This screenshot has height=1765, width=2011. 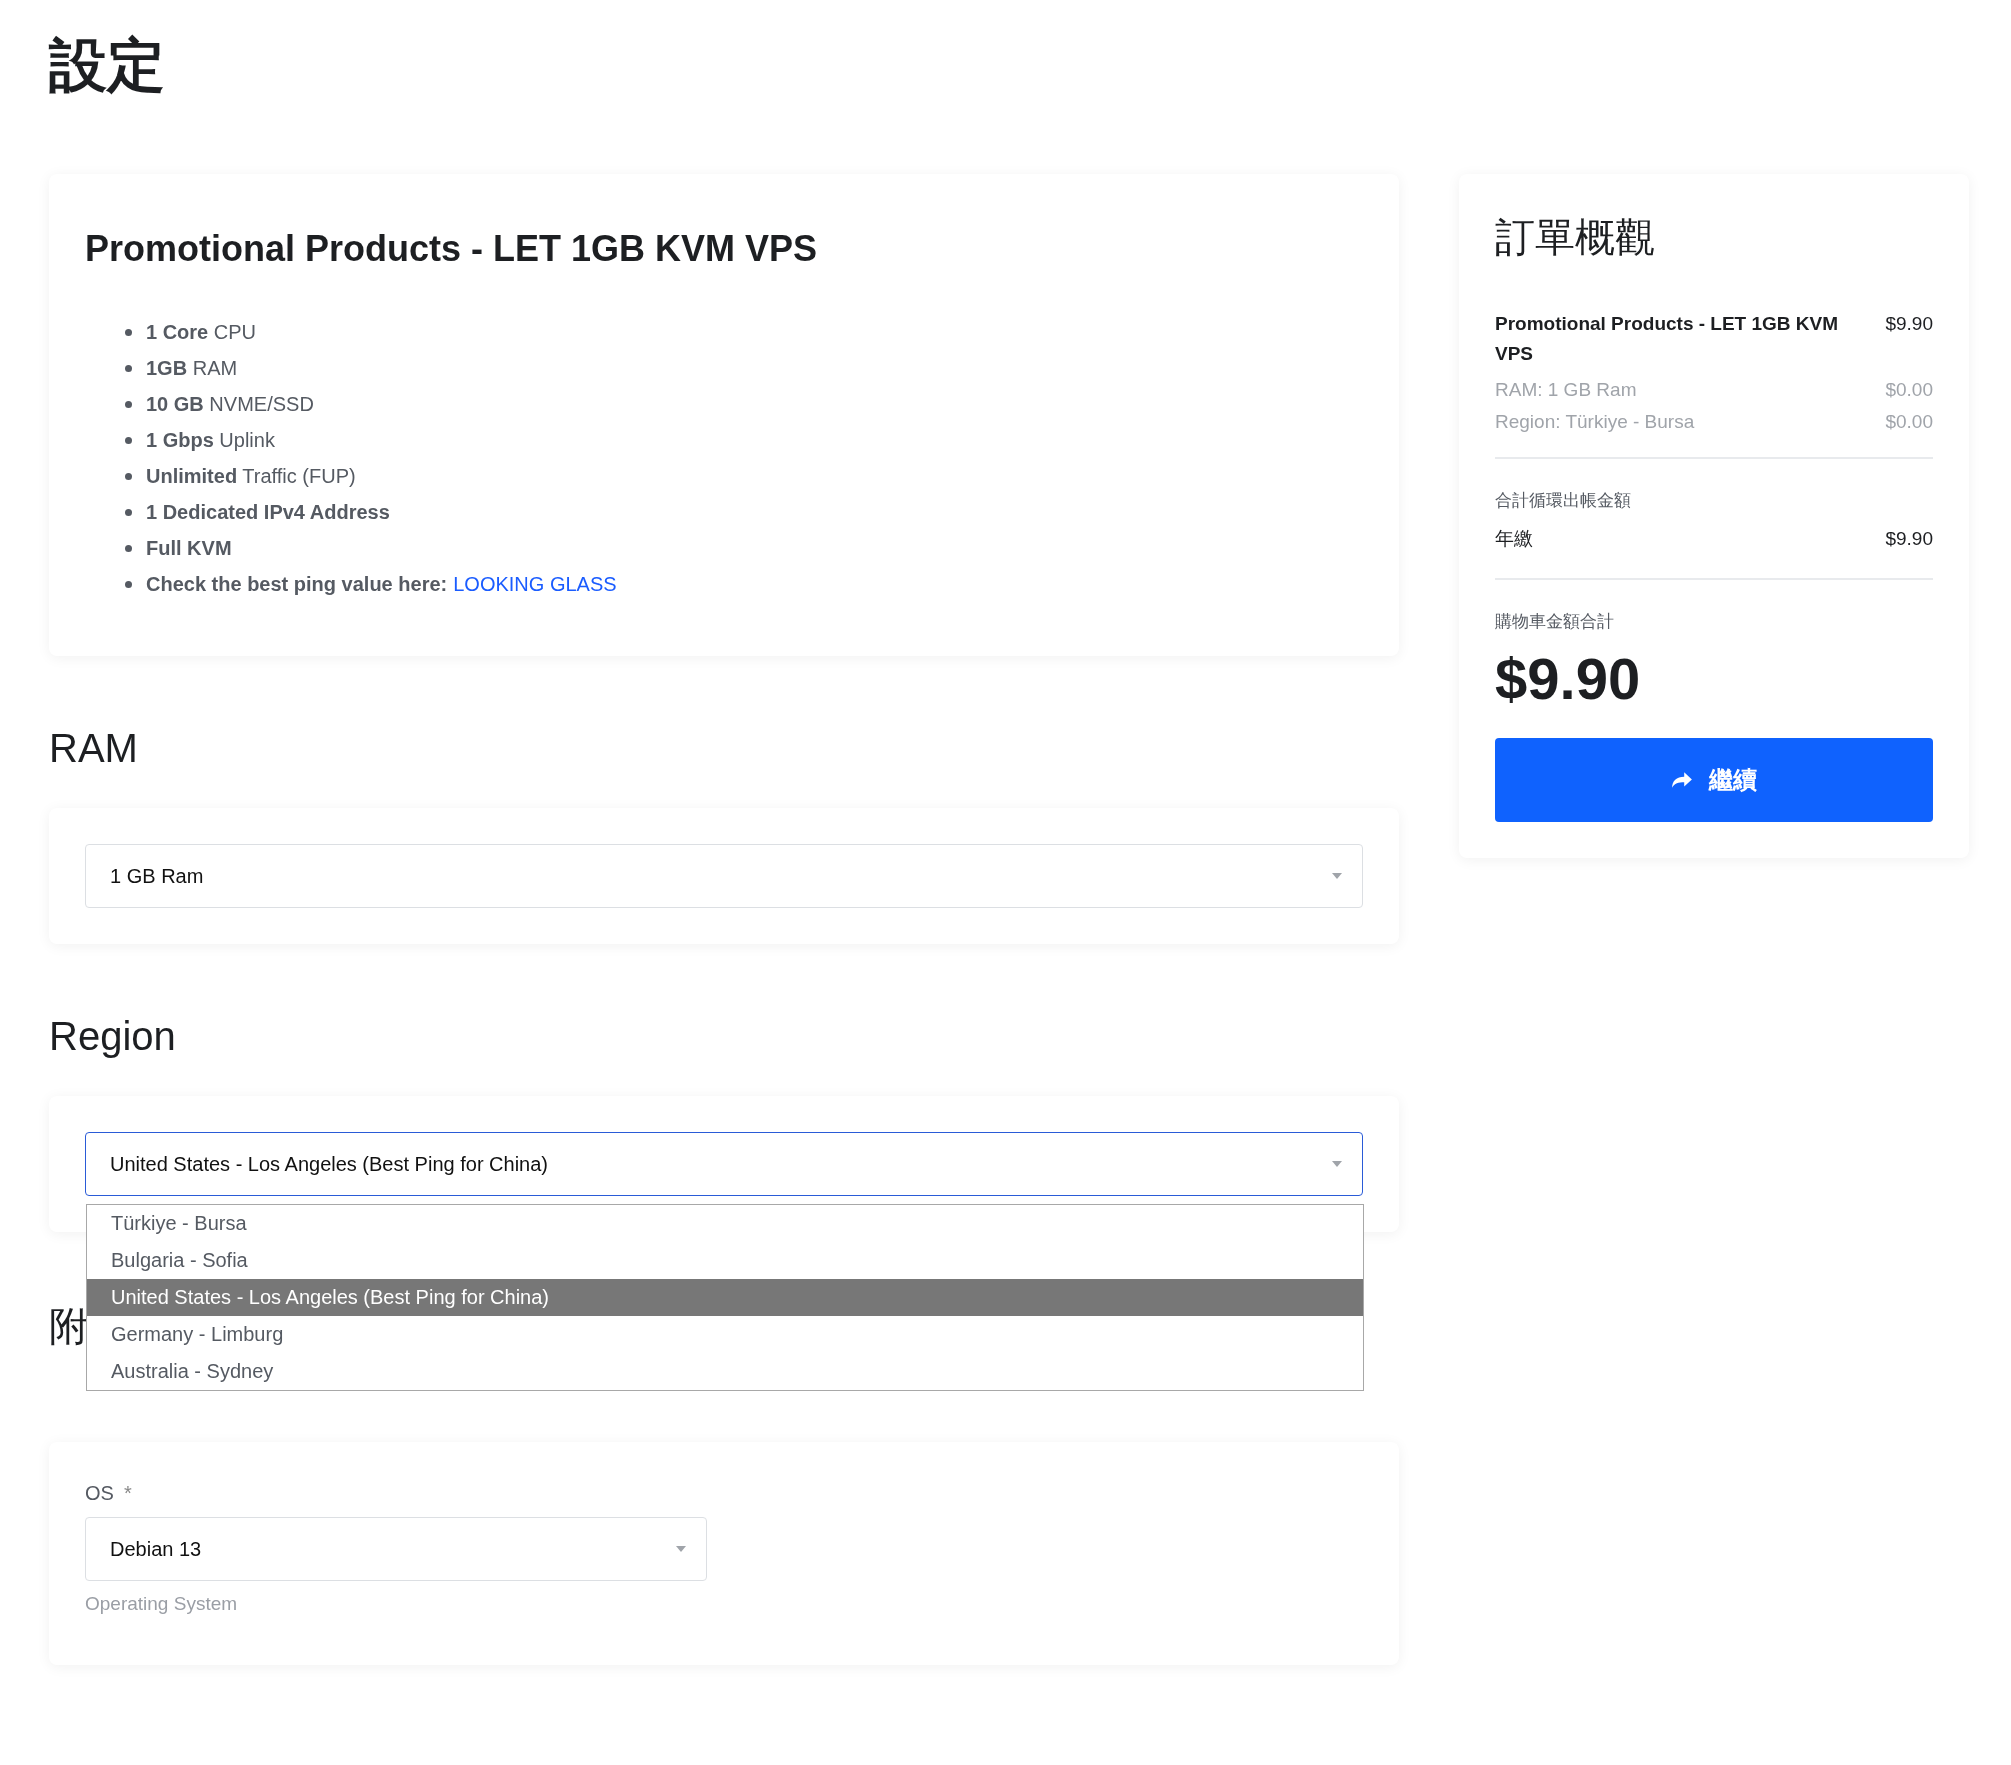 What do you see at coordinates (725, 1371) in the screenshot?
I see `dropdown-option: Australia - Sydney` at bounding box center [725, 1371].